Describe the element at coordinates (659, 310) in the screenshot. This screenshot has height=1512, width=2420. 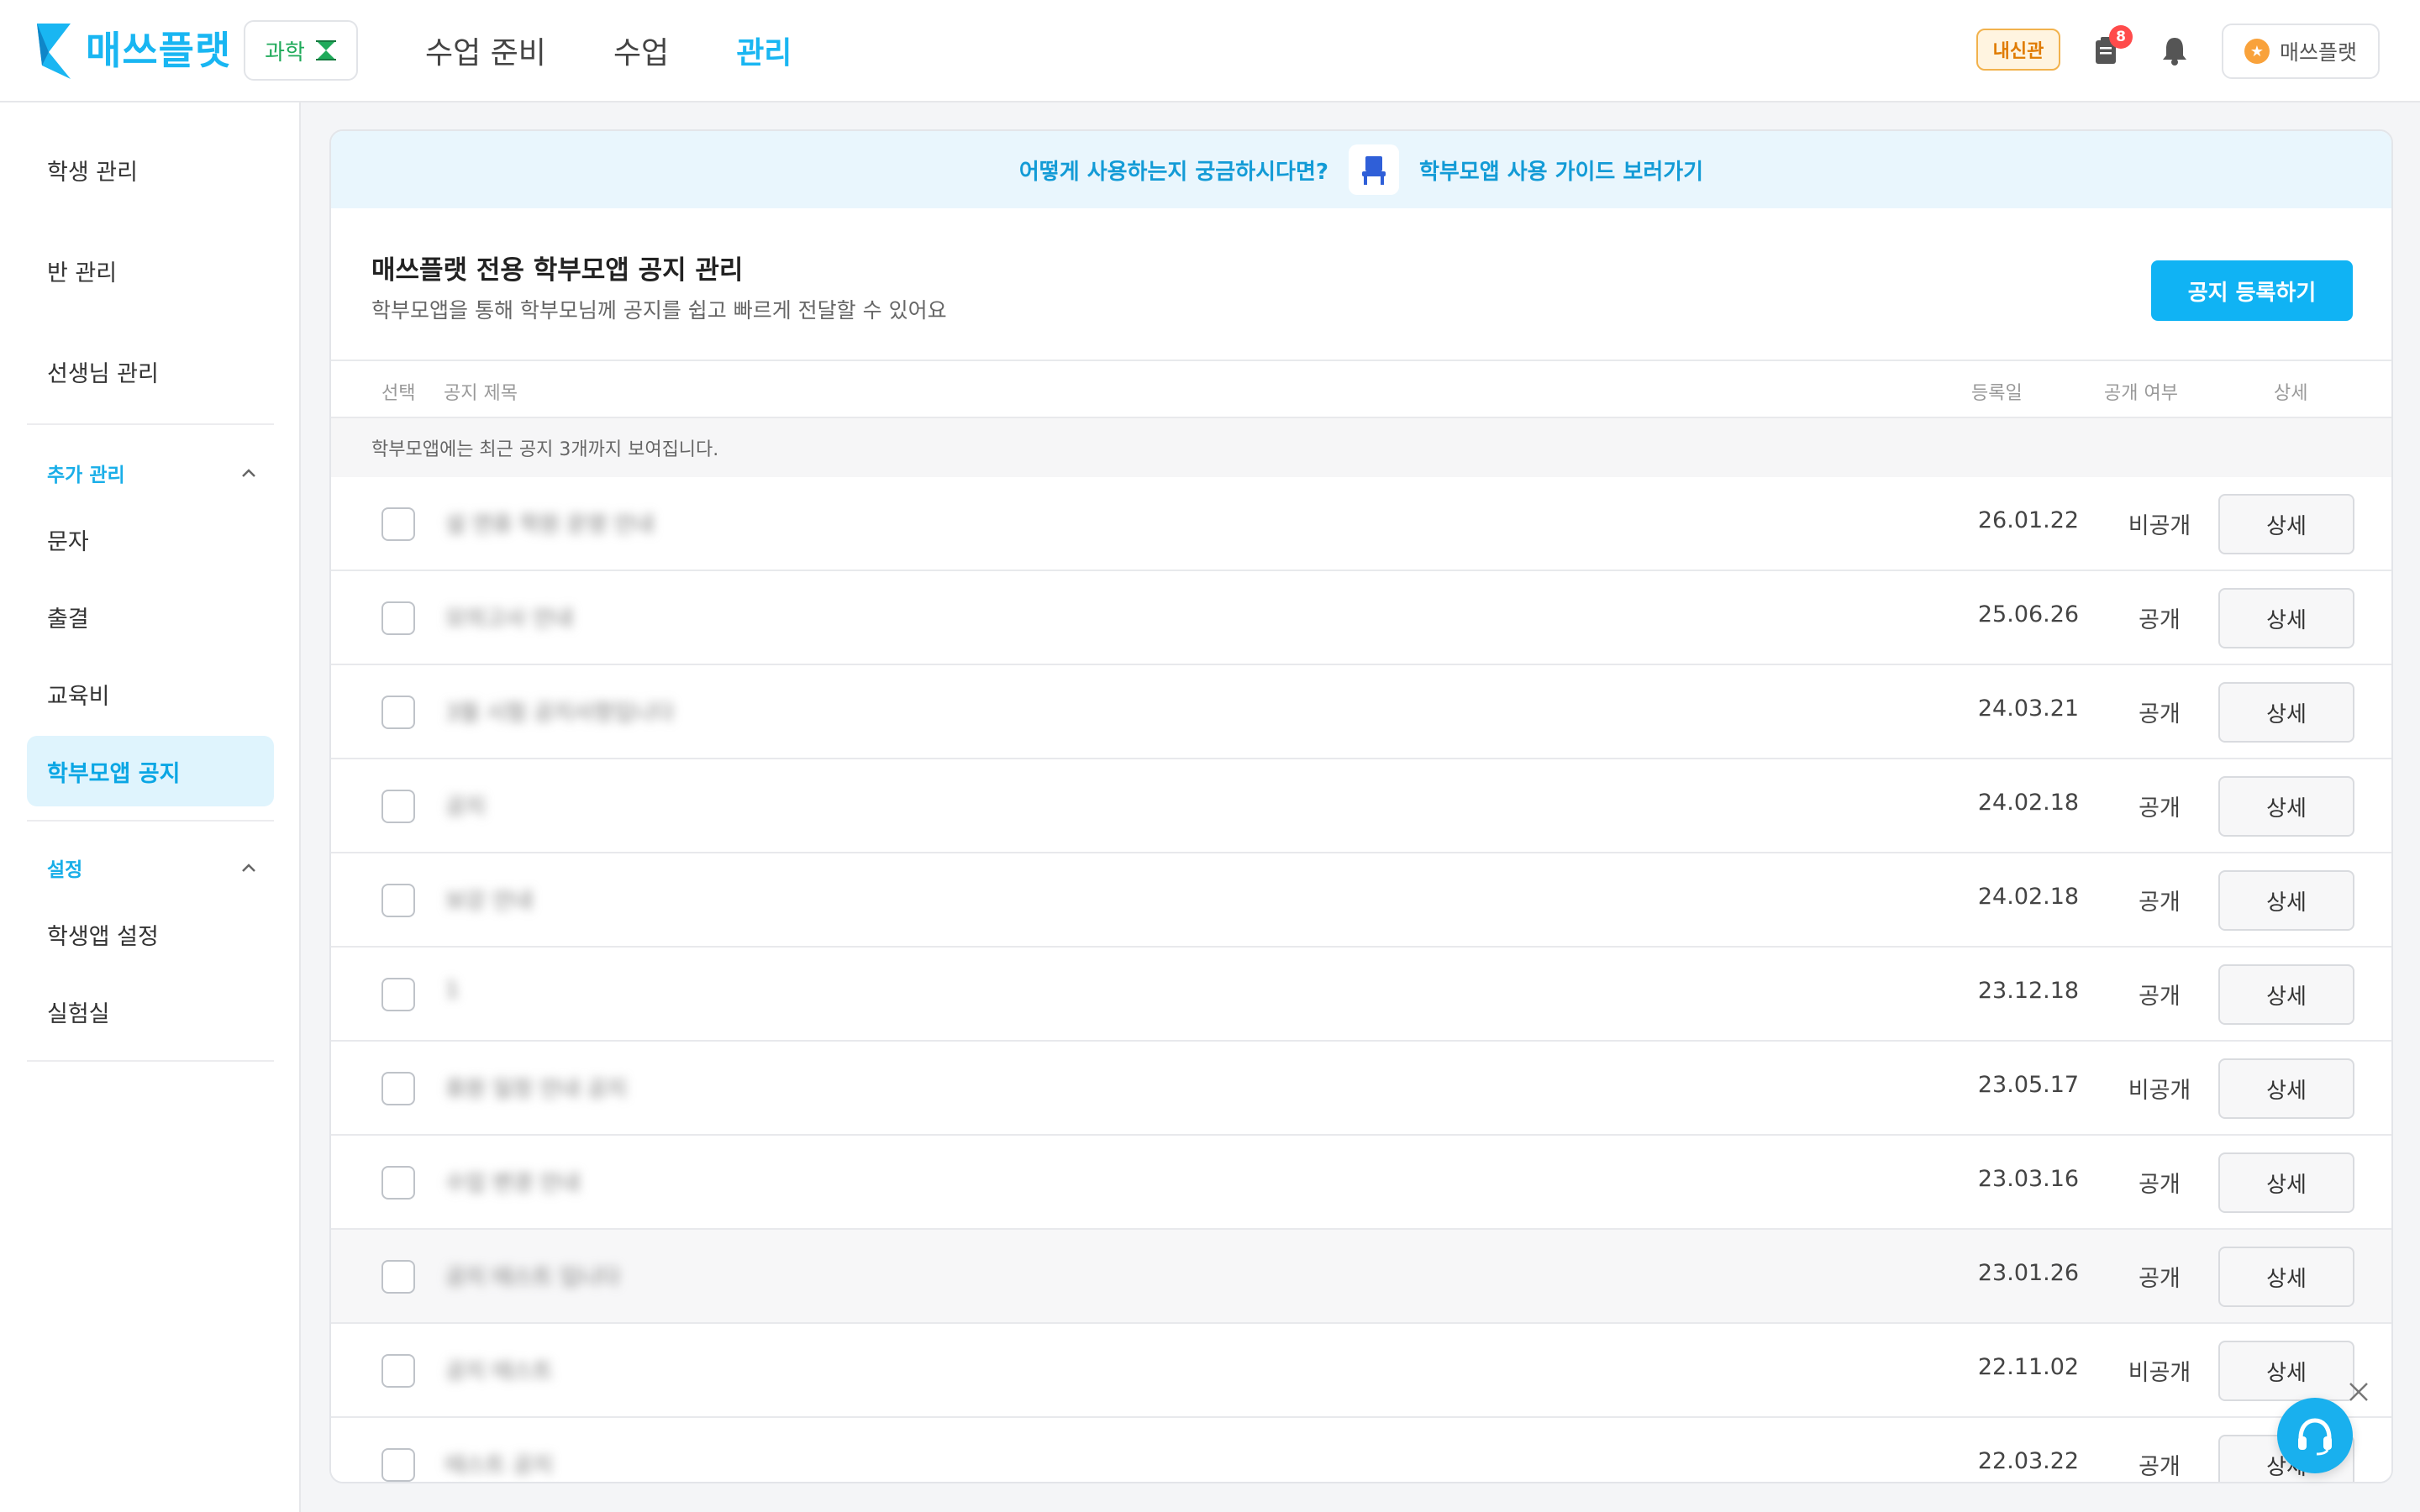
I see `page-subtitle: 학부모앱을 통해 학부모님께 공지를 쉽고 빠르게 전달할 수 있어요` at that location.